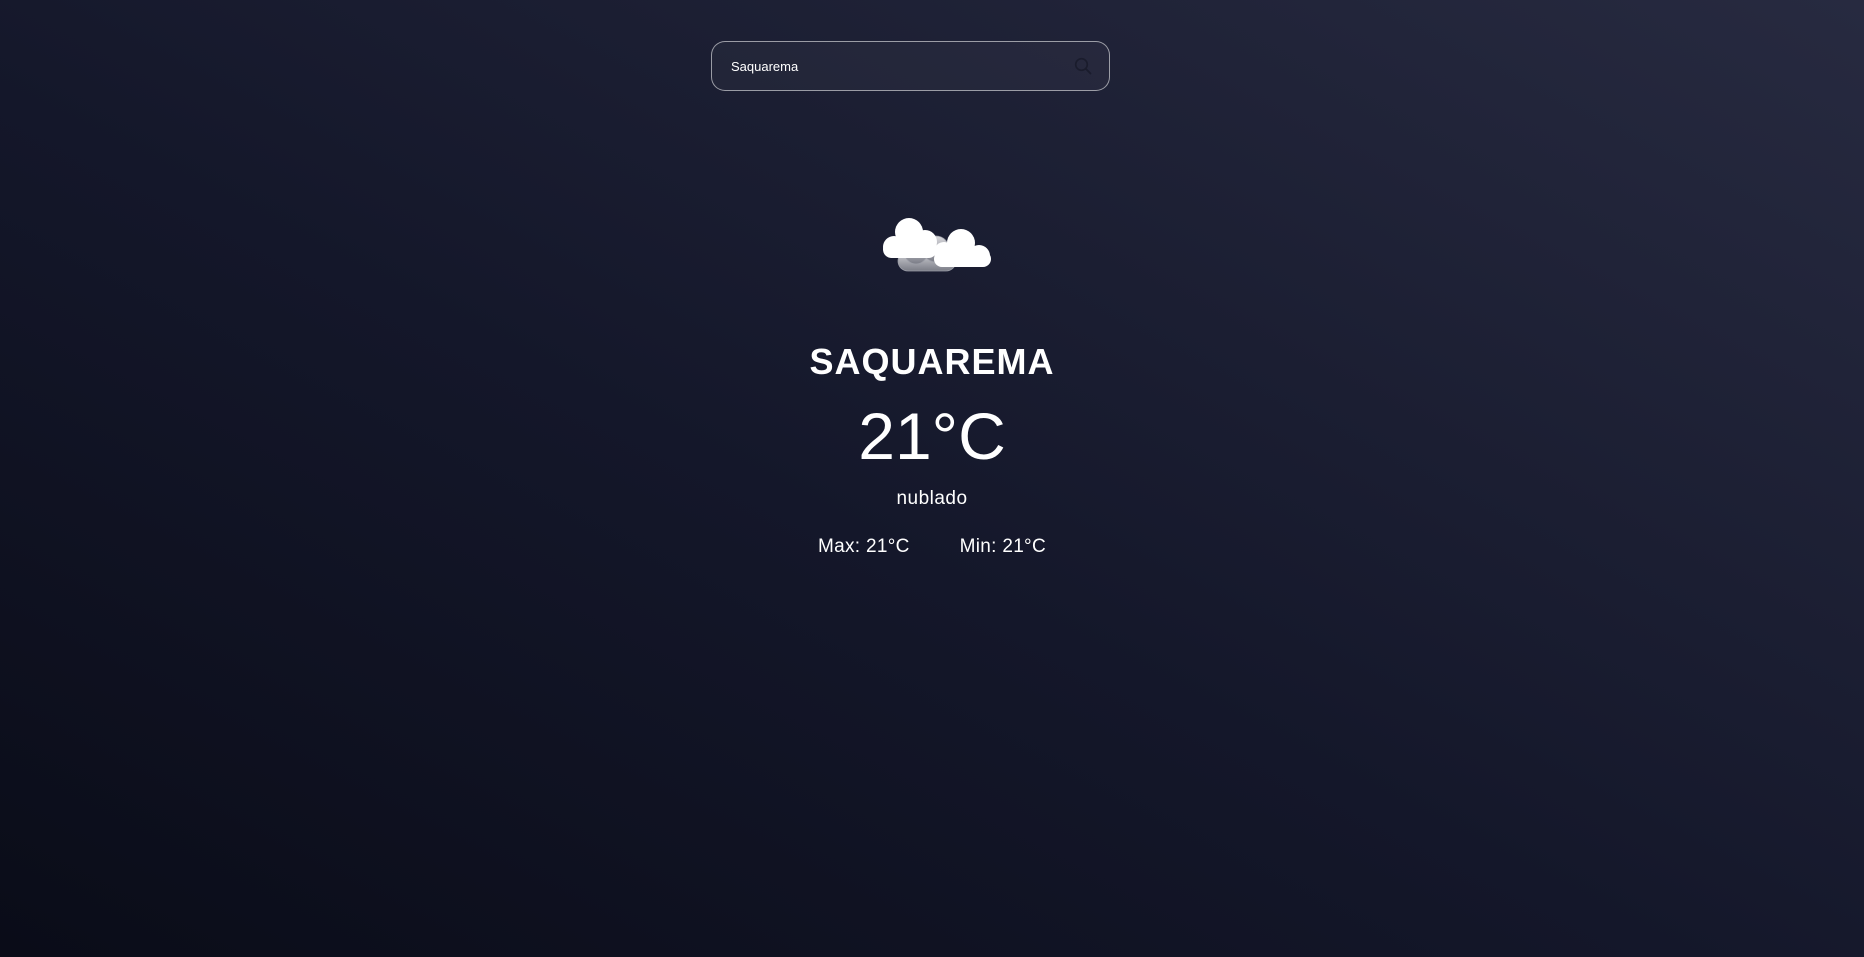 Image resolution: width=1864 pixels, height=957 pixels. What do you see at coordinates (932, 498) in the screenshot?
I see `weather-description: nublado` at bounding box center [932, 498].